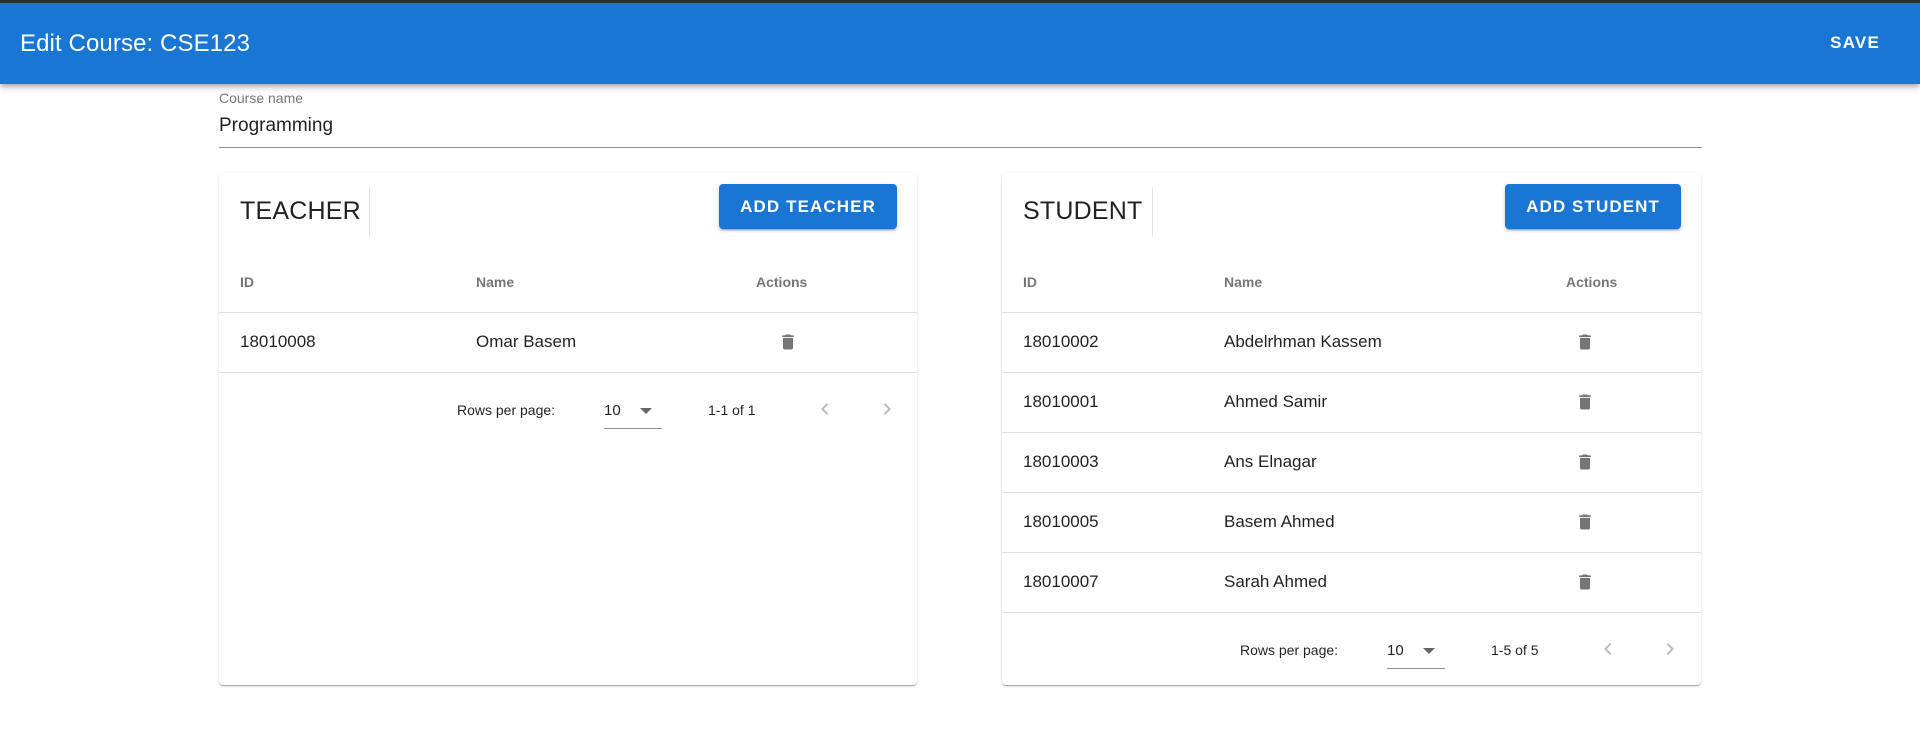 The height and width of the screenshot is (738, 1920). What do you see at coordinates (568, 409) in the screenshot?
I see `teacher-pagination: Rows per page: 10 1-1 of 1` at bounding box center [568, 409].